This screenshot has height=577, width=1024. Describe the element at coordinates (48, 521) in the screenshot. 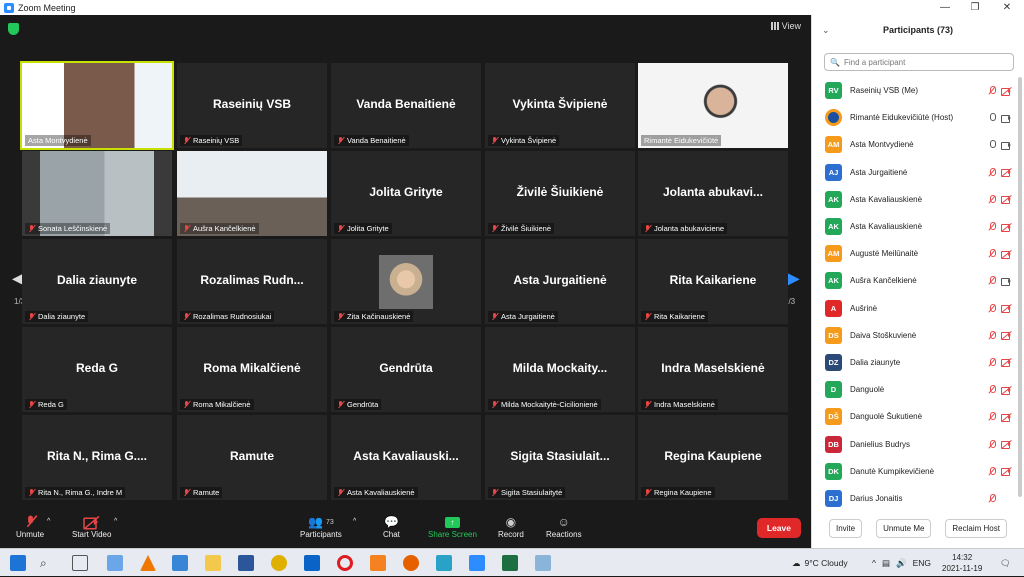

I see `audio-options-chevron-icon: ^` at that location.